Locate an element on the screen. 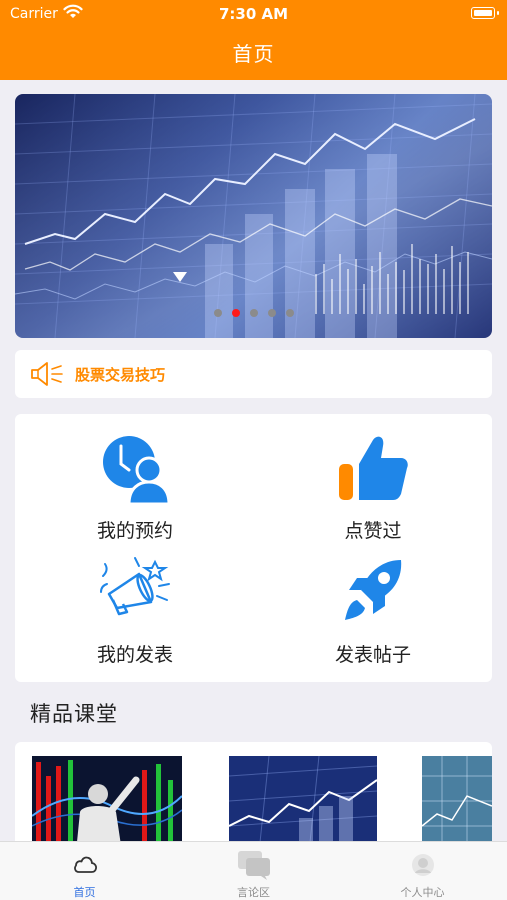 The width and height of the screenshot is (507, 900). chat-icon is located at coordinates (254, 865).